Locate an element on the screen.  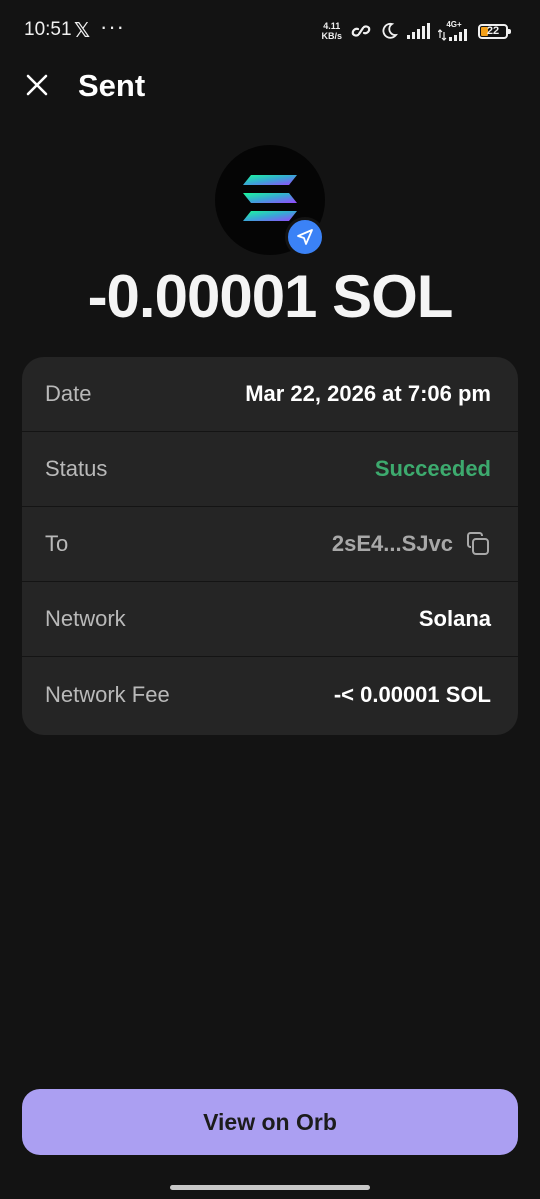
status-label: Status is located at coordinates (76, 468).